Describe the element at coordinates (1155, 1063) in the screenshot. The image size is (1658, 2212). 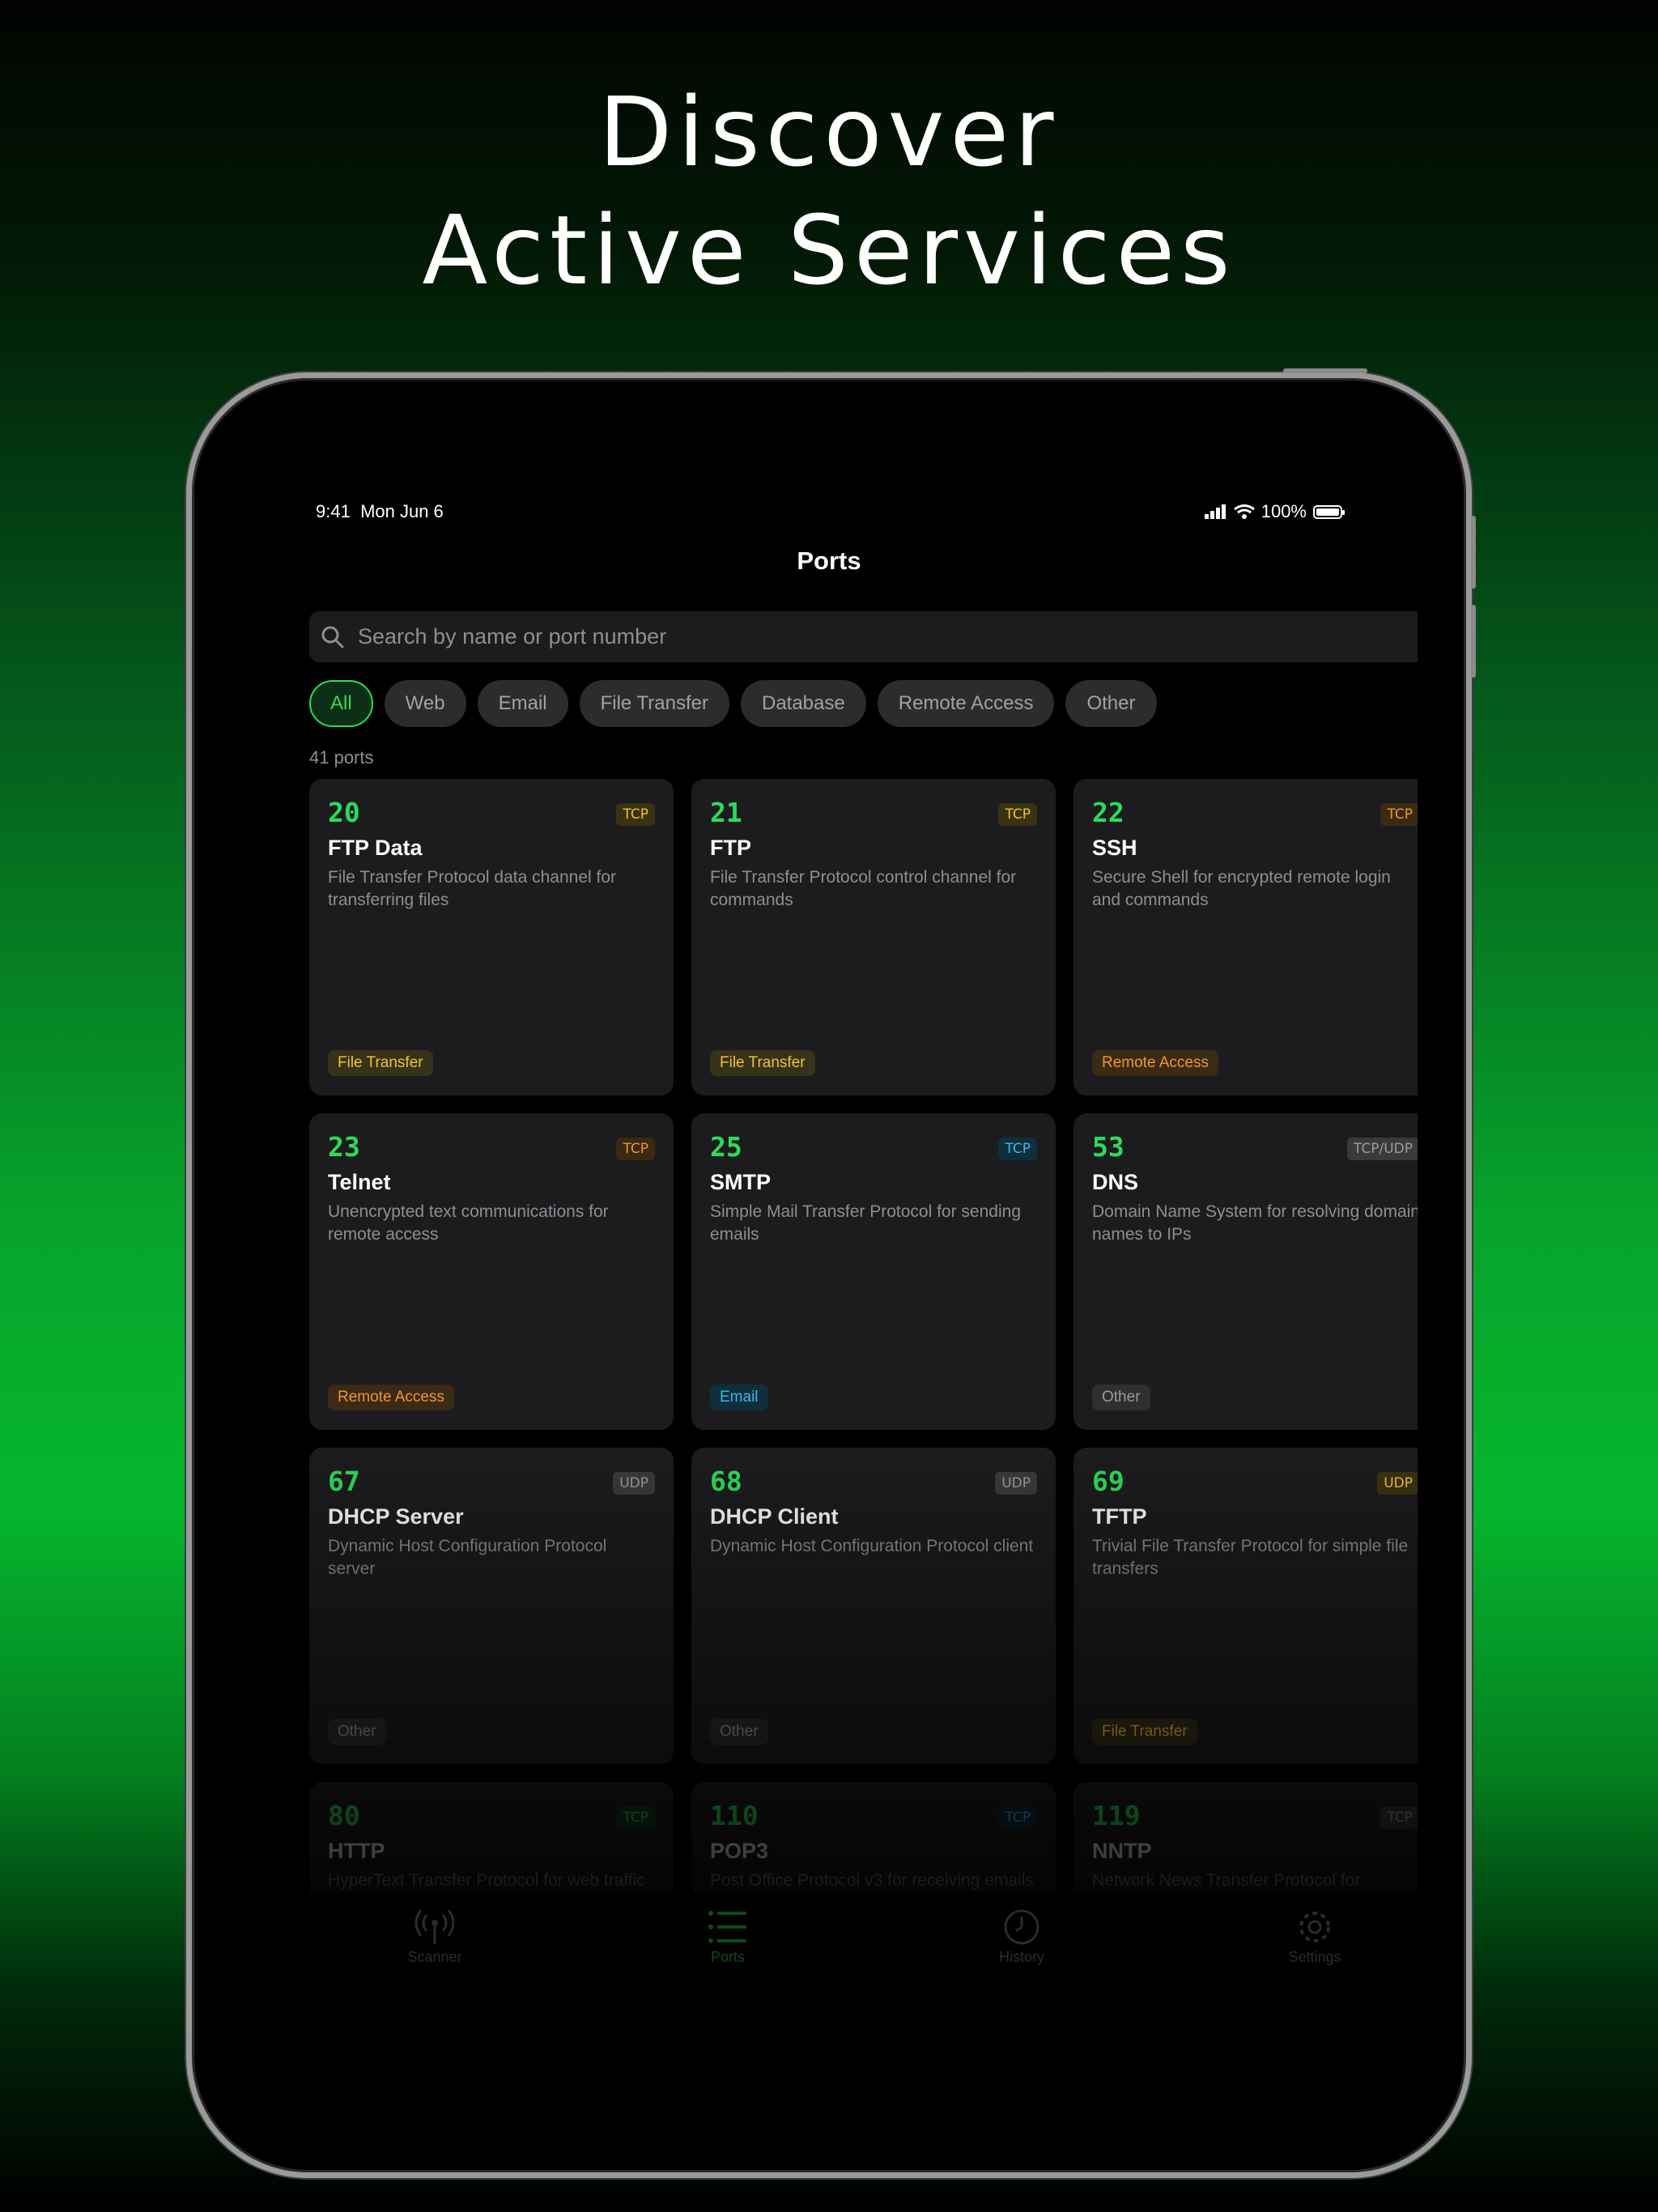
I see `category-badge: Remote Access` at that location.